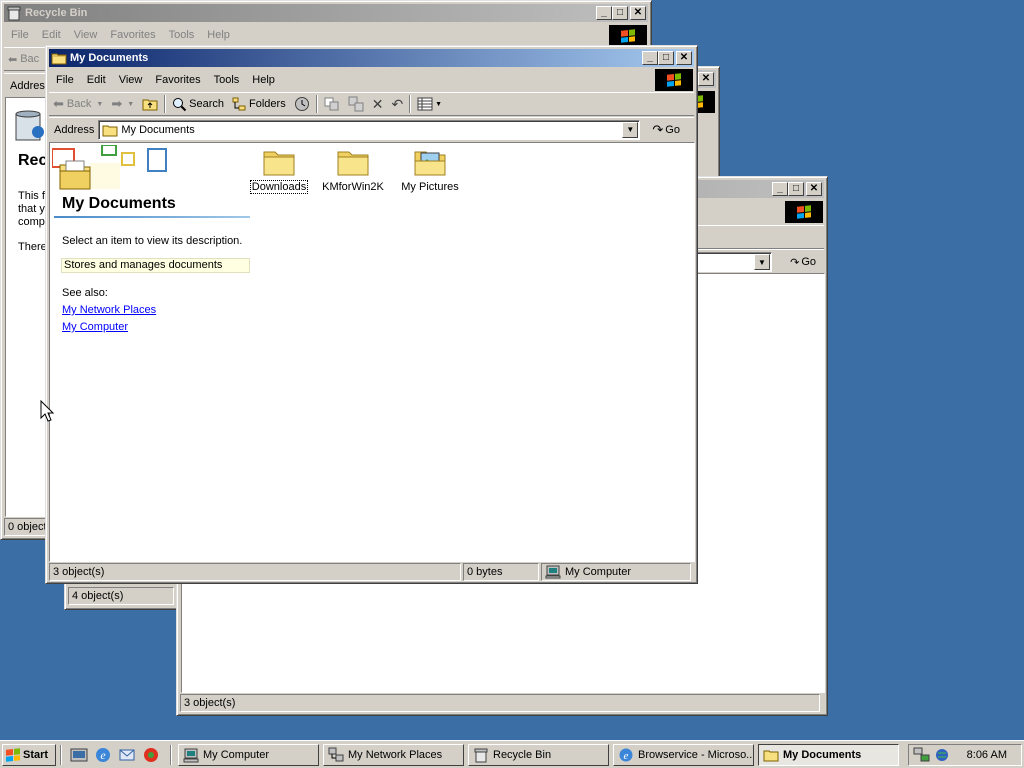 The image size is (1024, 768). Describe the element at coordinates (122, 104) in the screenshot. I see `forward-button: ➡ ▼` at that location.